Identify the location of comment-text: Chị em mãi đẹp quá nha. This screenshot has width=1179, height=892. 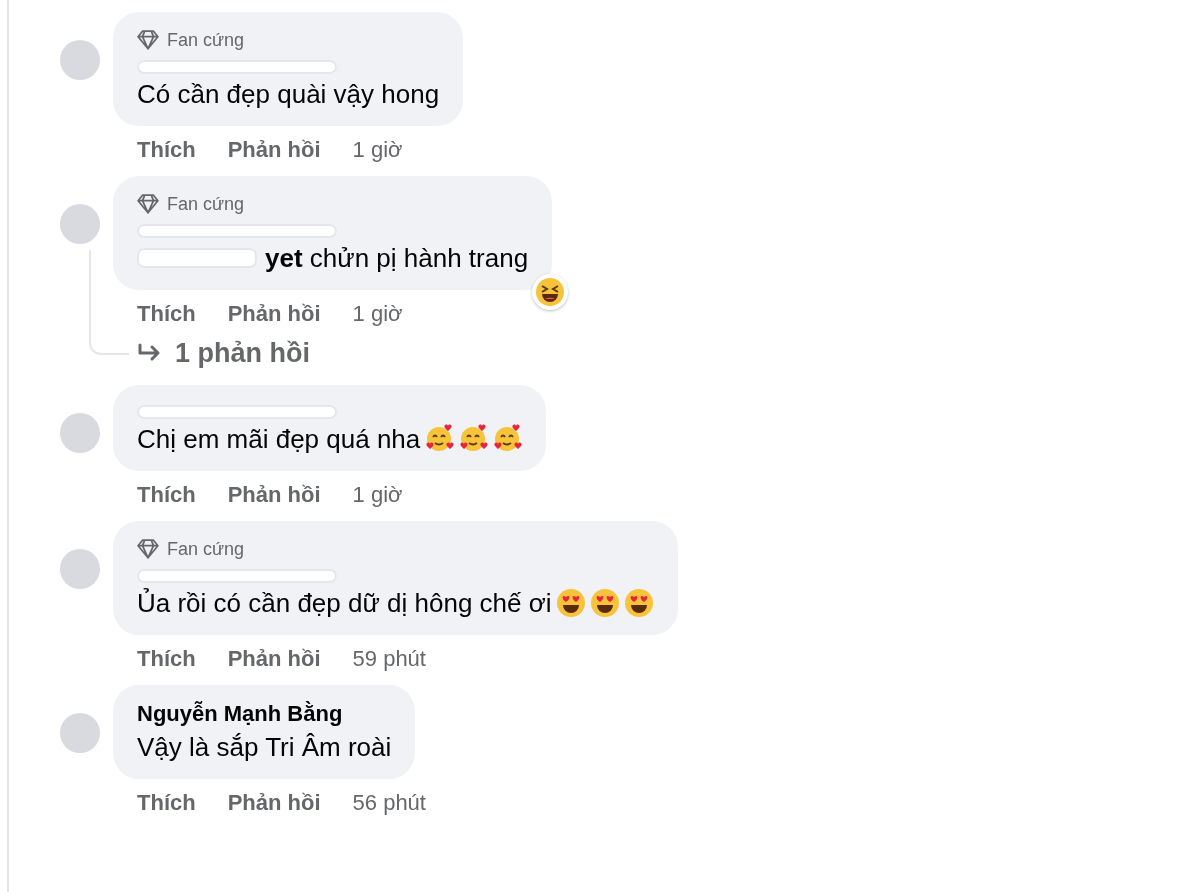
(279, 439).